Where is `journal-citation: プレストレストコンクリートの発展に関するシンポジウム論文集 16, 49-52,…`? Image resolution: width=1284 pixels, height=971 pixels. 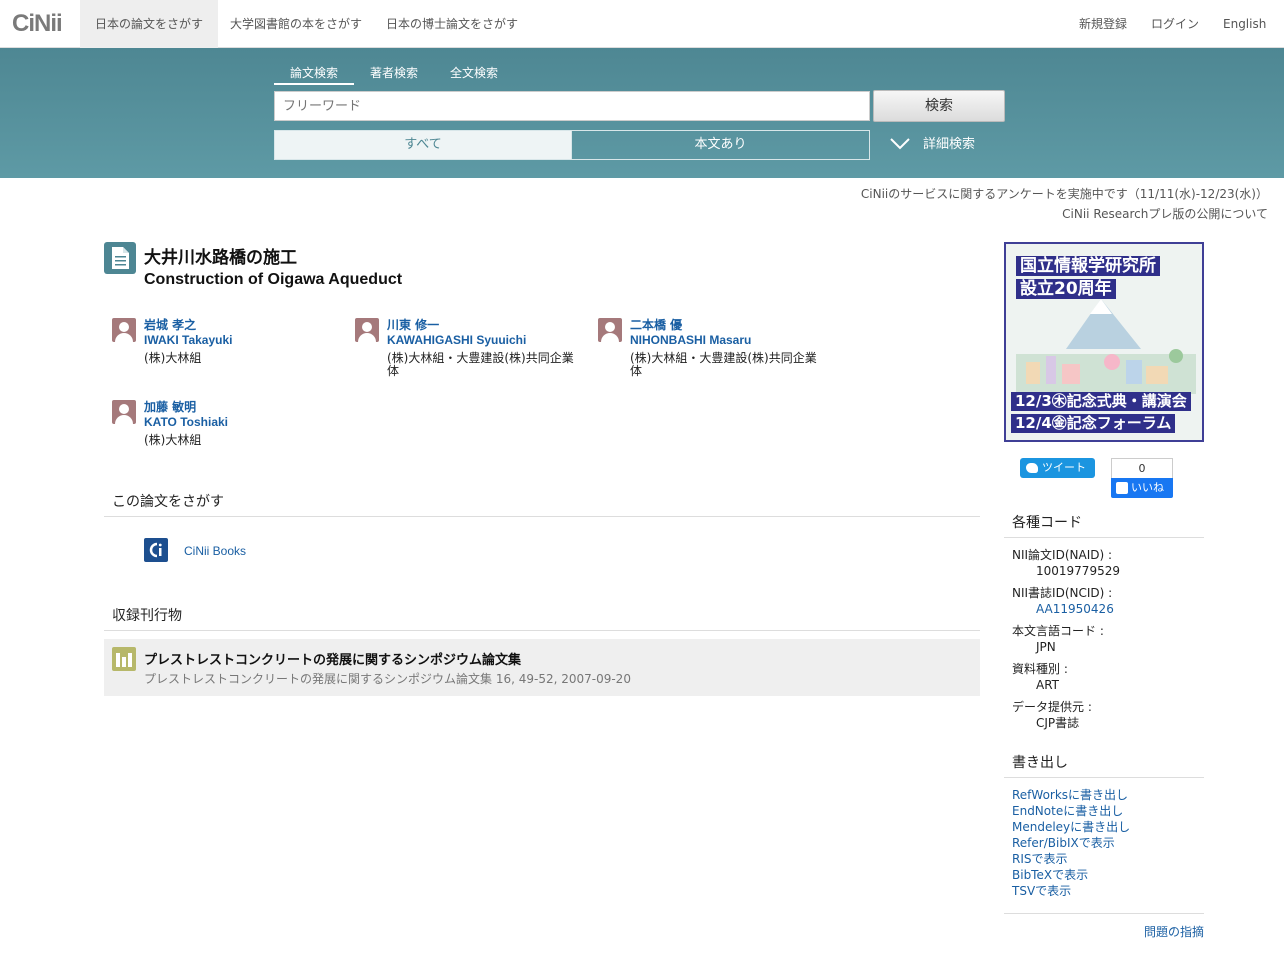 journal-citation: プレストレストコンクリートの発展に関するシンポジウム論文集 16, 49-52,… is located at coordinates (387, 679).